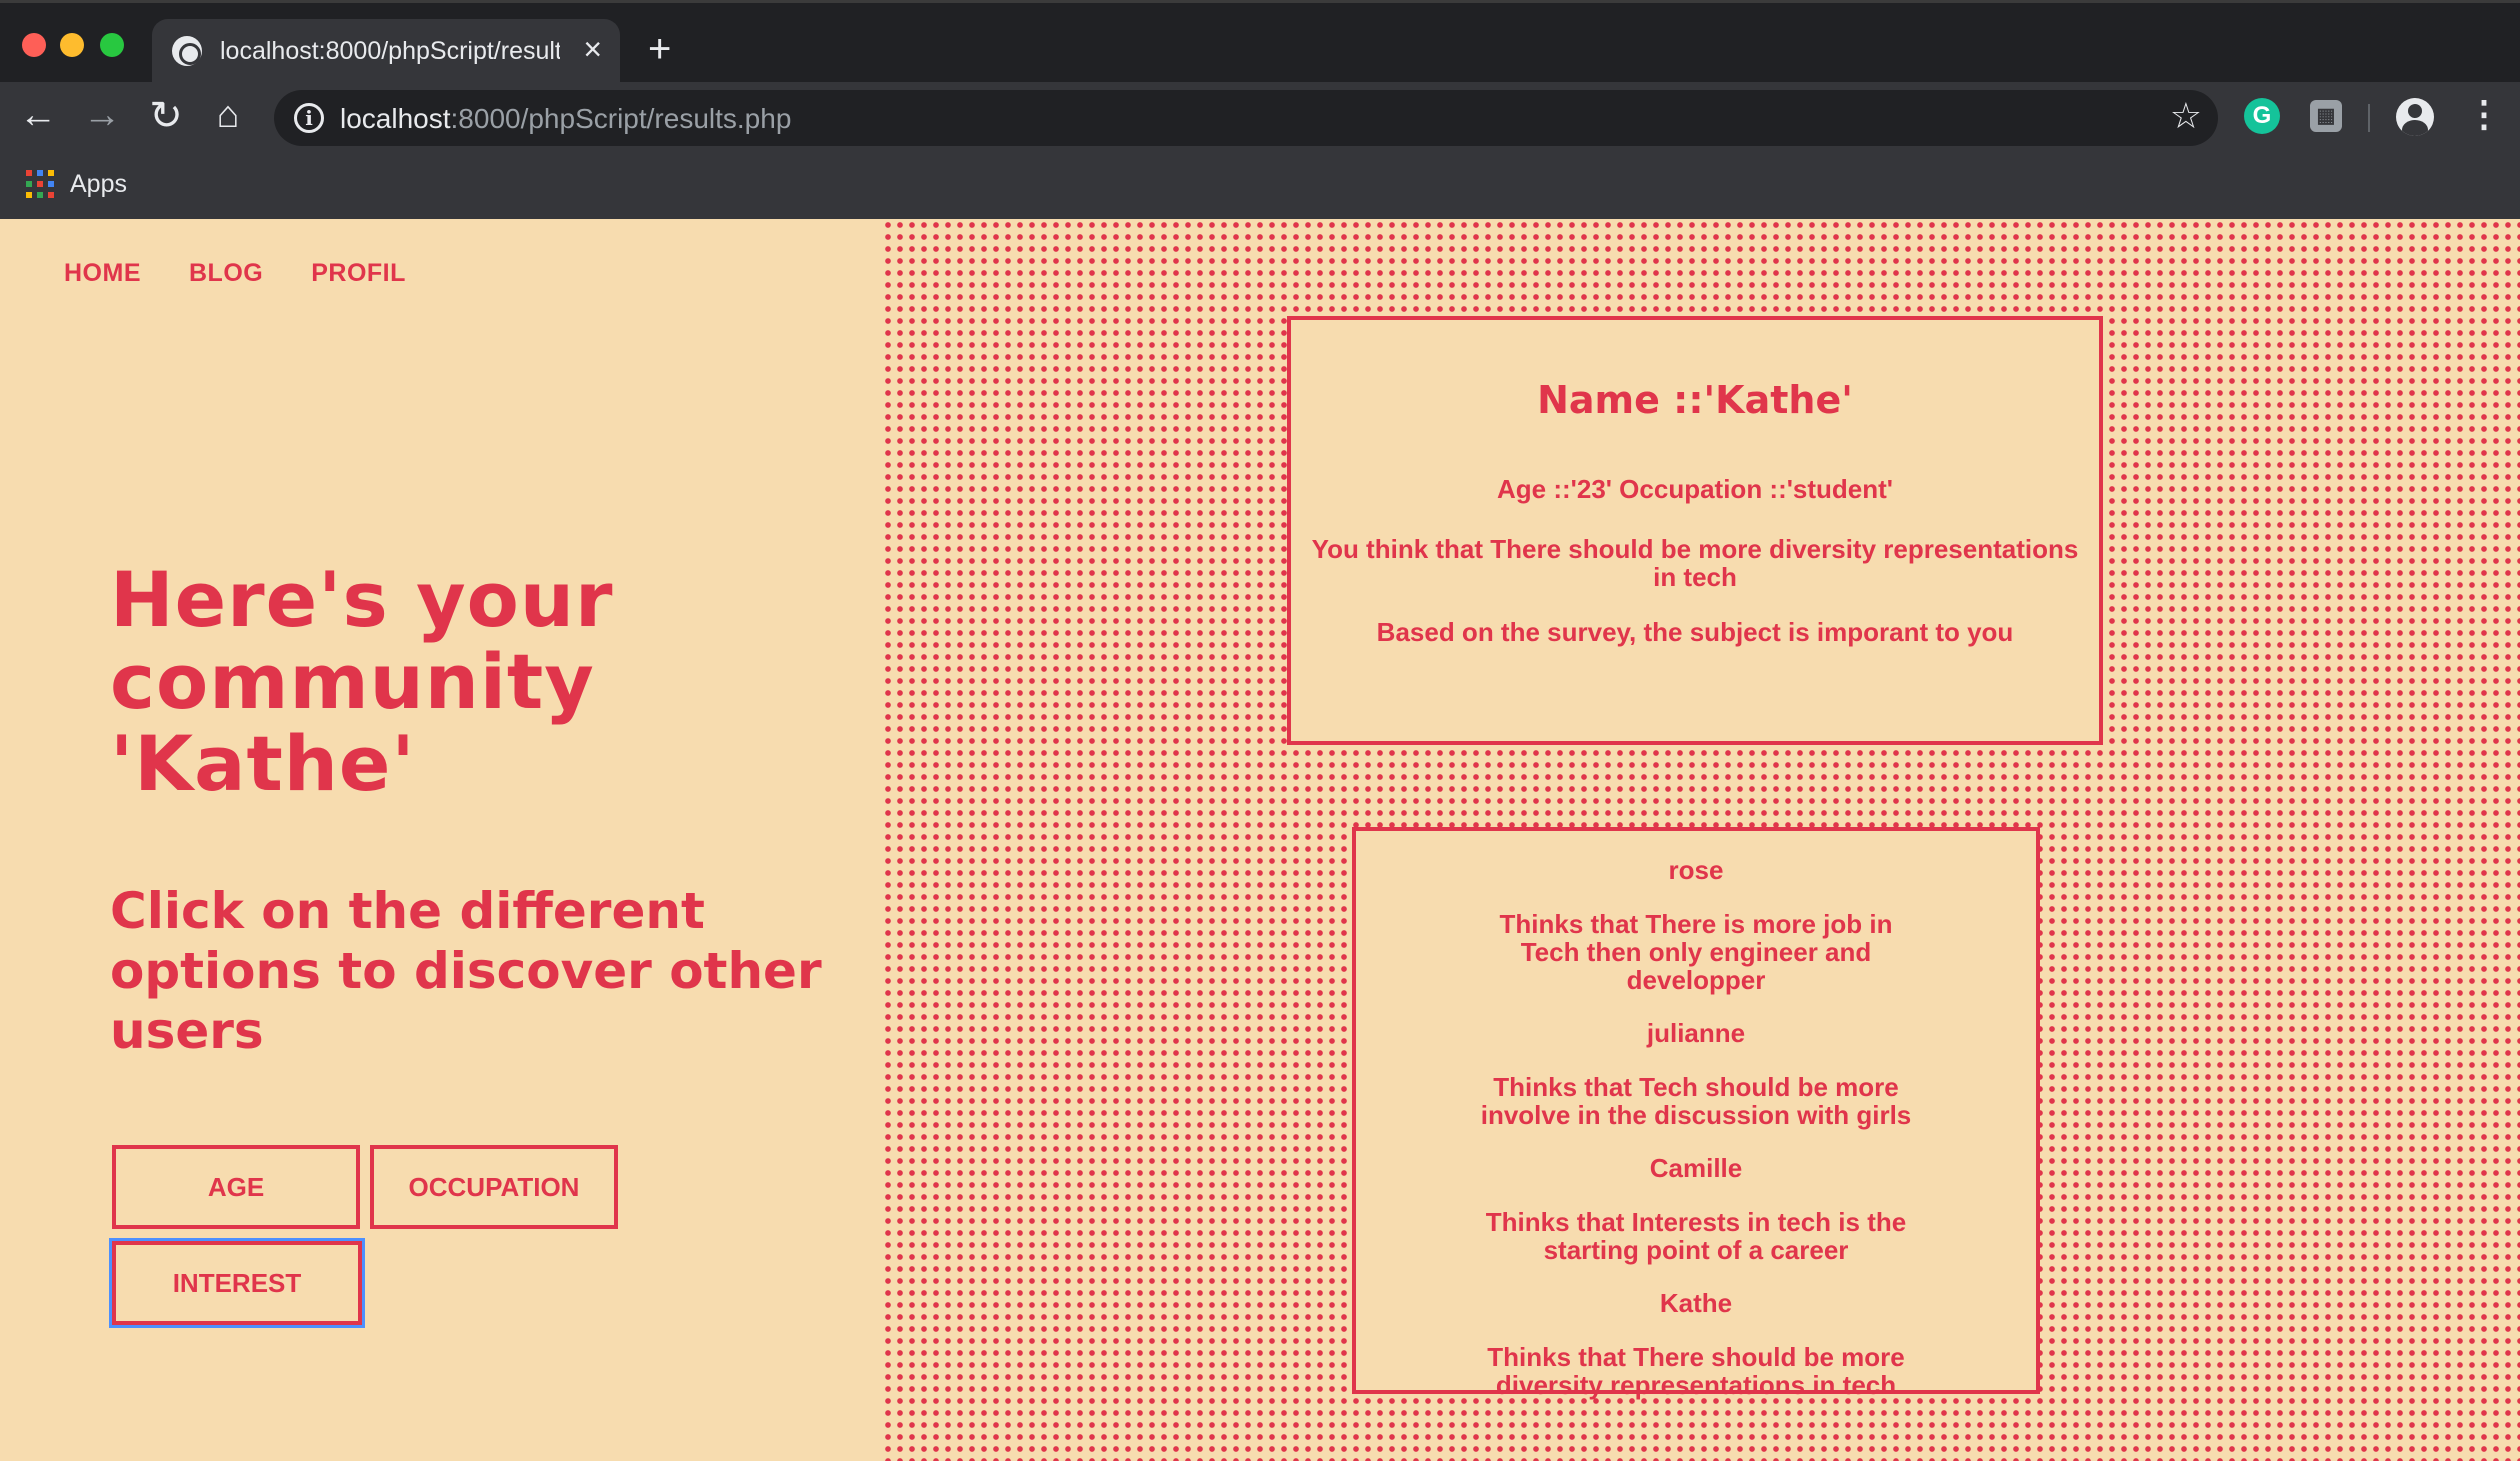 The image size is (2520, 1461). What do you see at coordinates (1260, 186) in the screenshot?
I see `bookmarks-bar: Apps` at bounding box center [1260, 186].